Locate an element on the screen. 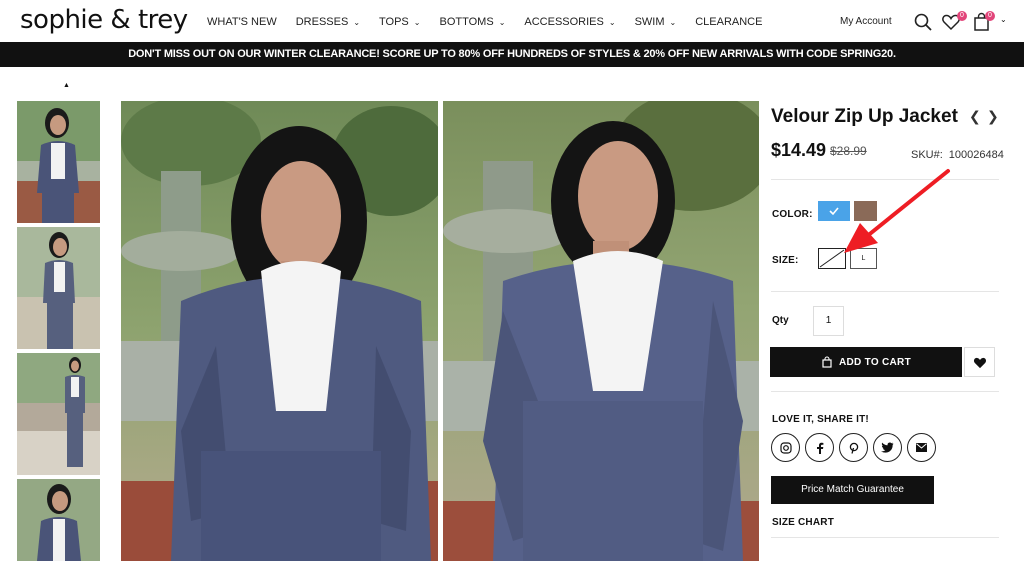  wishlist-count-badge: 0 is located at coordinates (962, 16).